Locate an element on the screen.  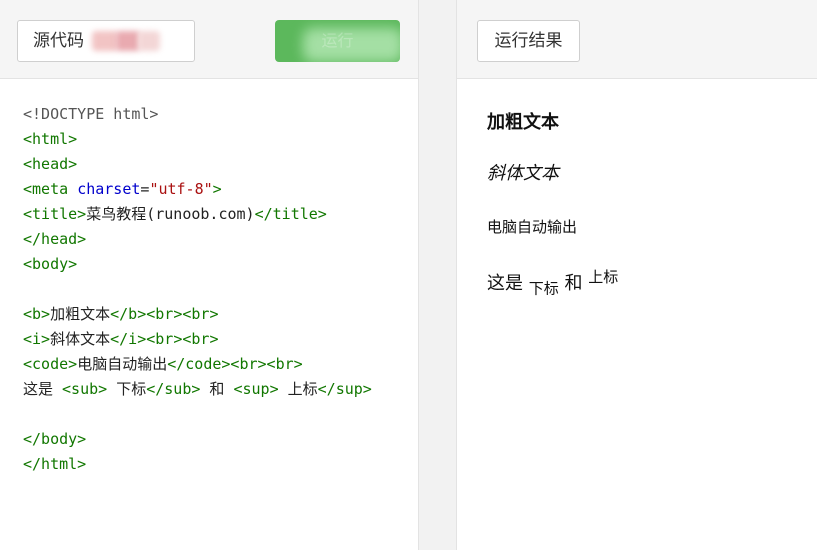
run-result-button: 运行结果 is located at coordinates (528, 41).